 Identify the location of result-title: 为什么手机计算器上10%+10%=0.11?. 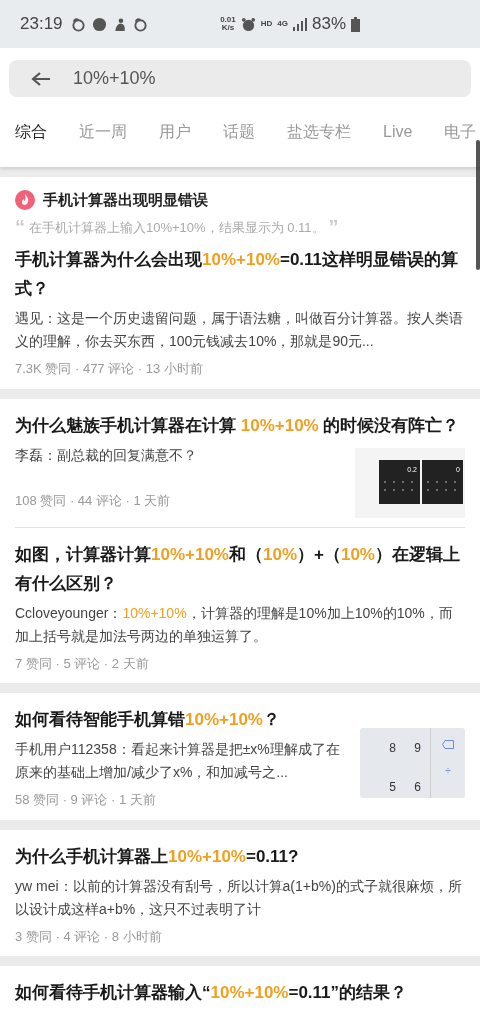
(157, 856).